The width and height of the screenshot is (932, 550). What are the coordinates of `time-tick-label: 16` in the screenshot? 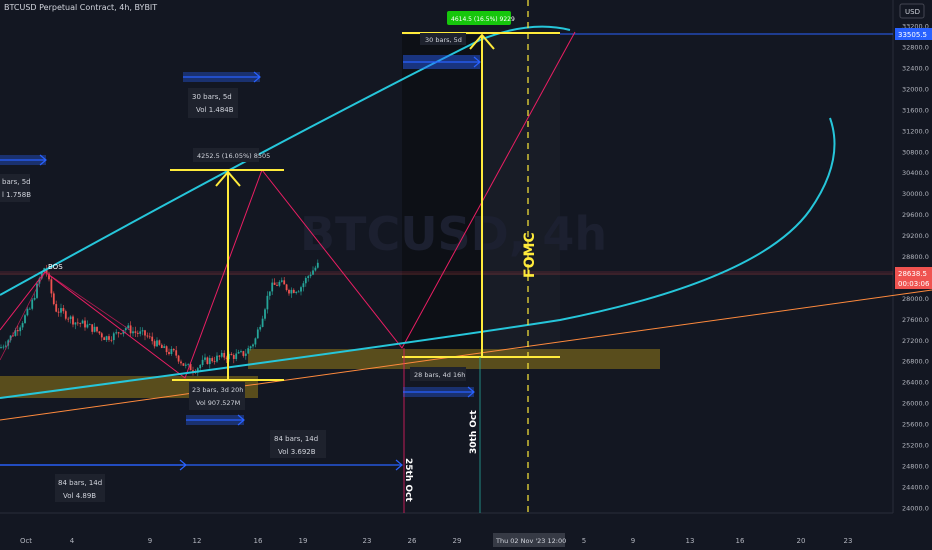 It's located at (740, 541).